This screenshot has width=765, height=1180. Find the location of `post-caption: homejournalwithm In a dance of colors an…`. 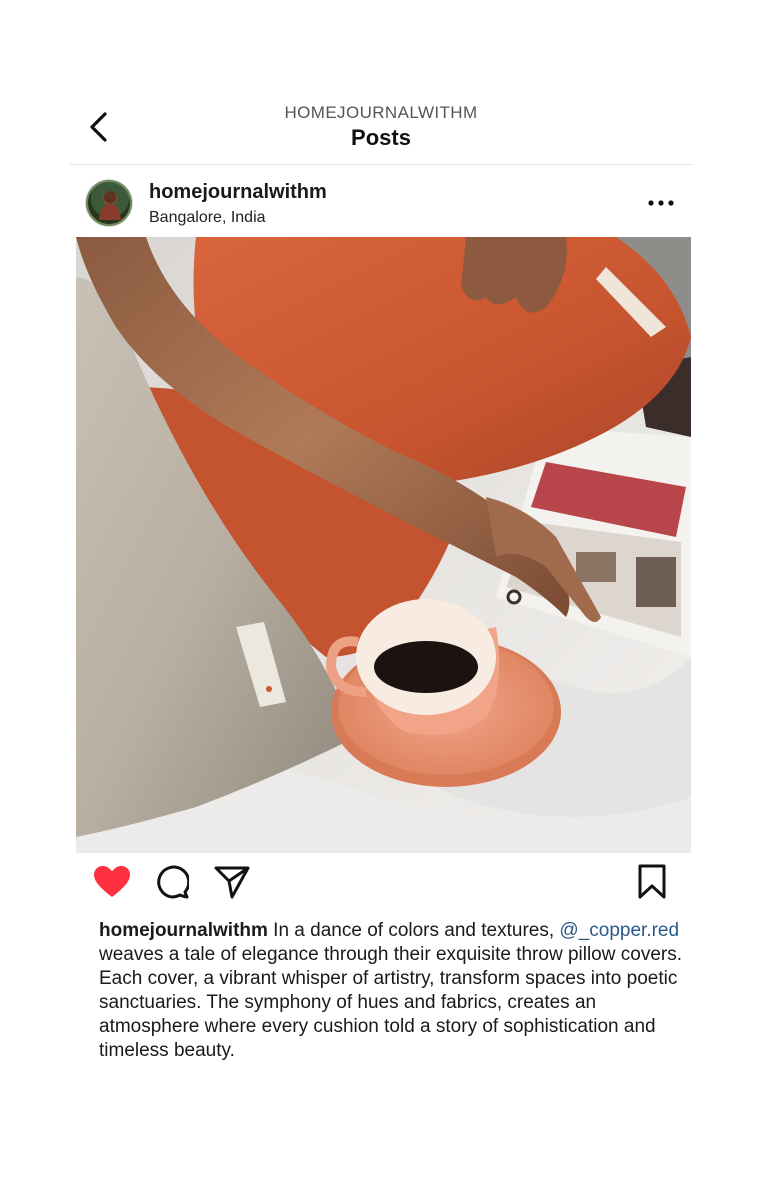

post-caption: homejournalwithm In a dance of colors an… is located at coordinates (394, 991).